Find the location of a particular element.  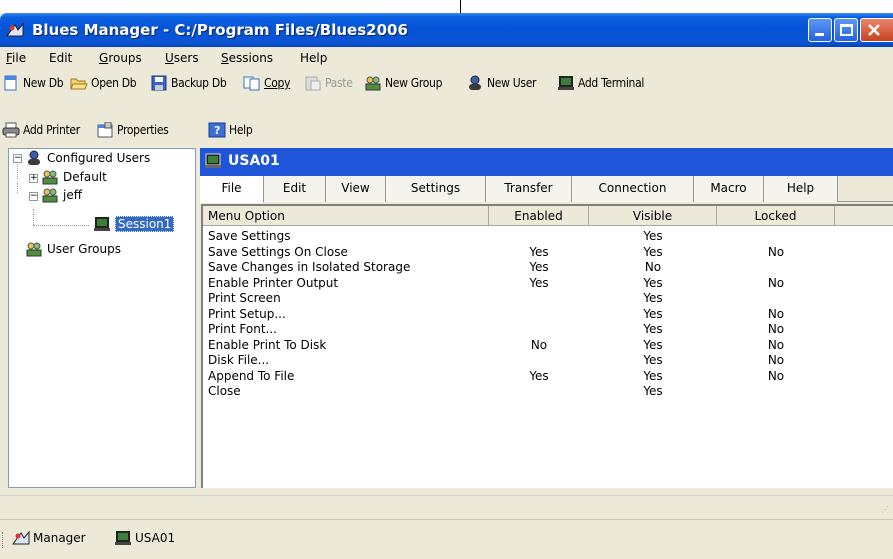

window-strip: Manager USA01 is located at coordinates (446, 539).